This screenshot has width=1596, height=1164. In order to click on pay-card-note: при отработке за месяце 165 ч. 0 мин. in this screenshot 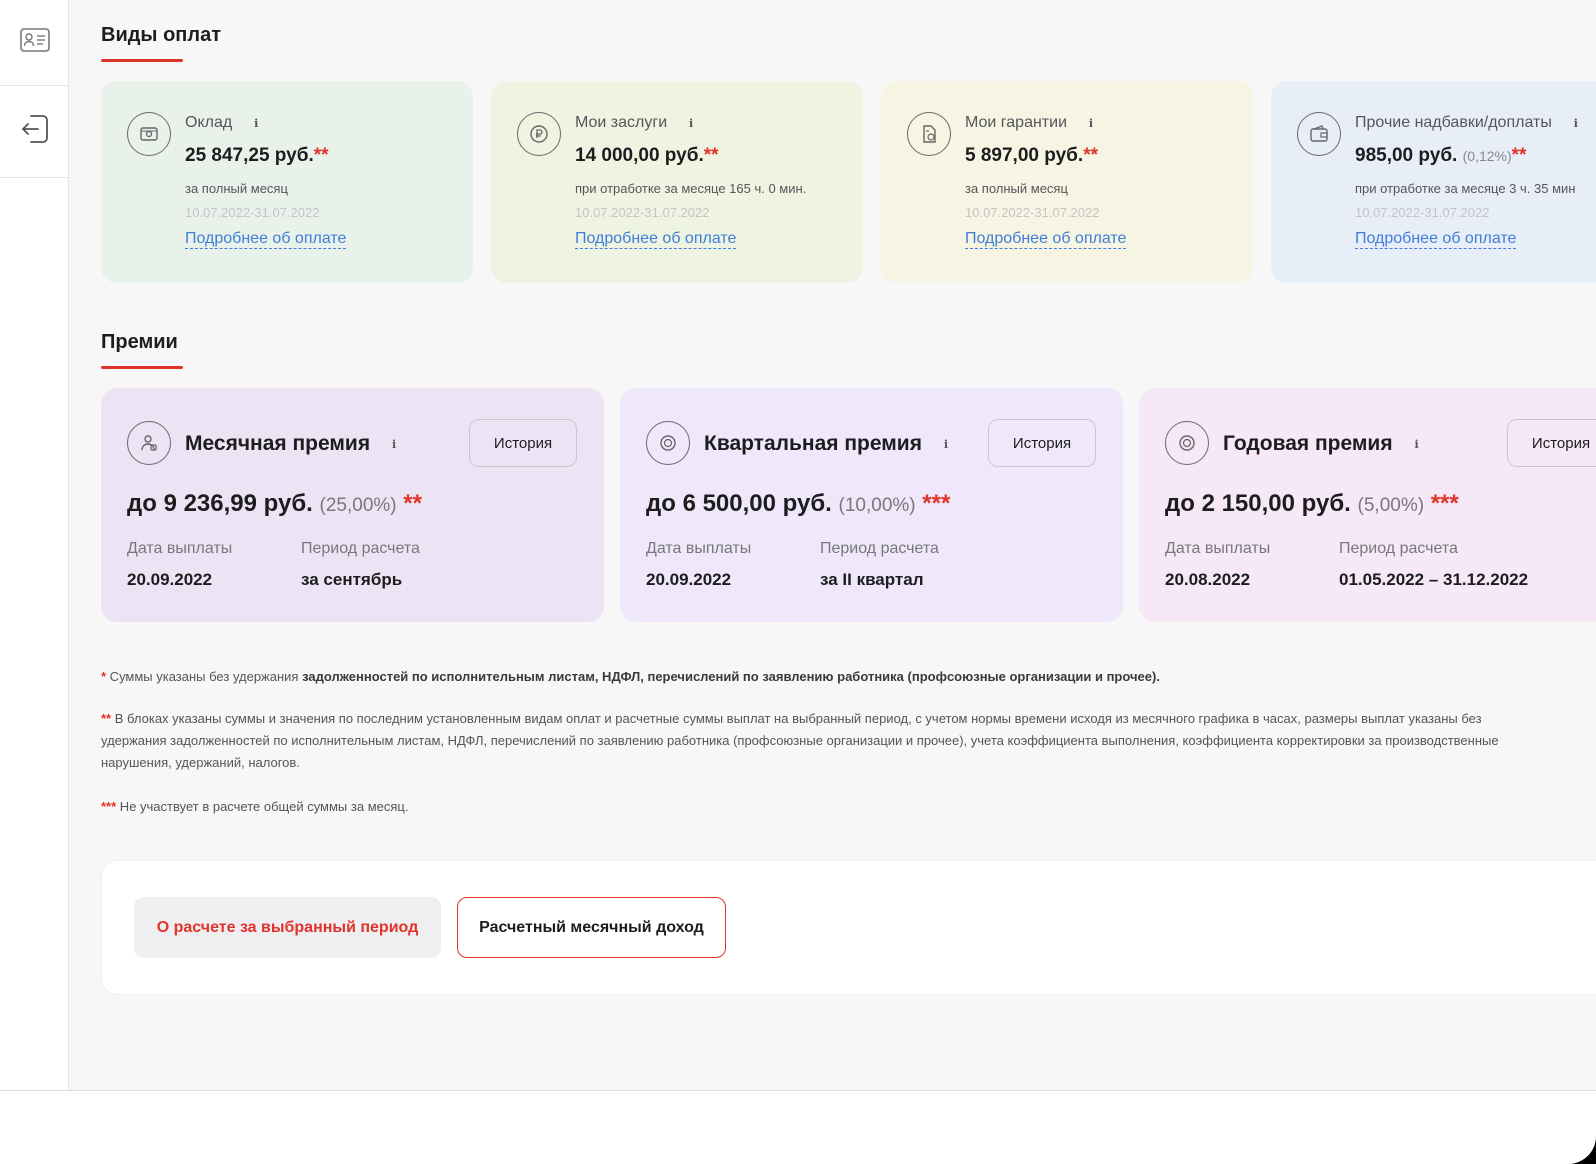, I will do `click(691, 188)`.